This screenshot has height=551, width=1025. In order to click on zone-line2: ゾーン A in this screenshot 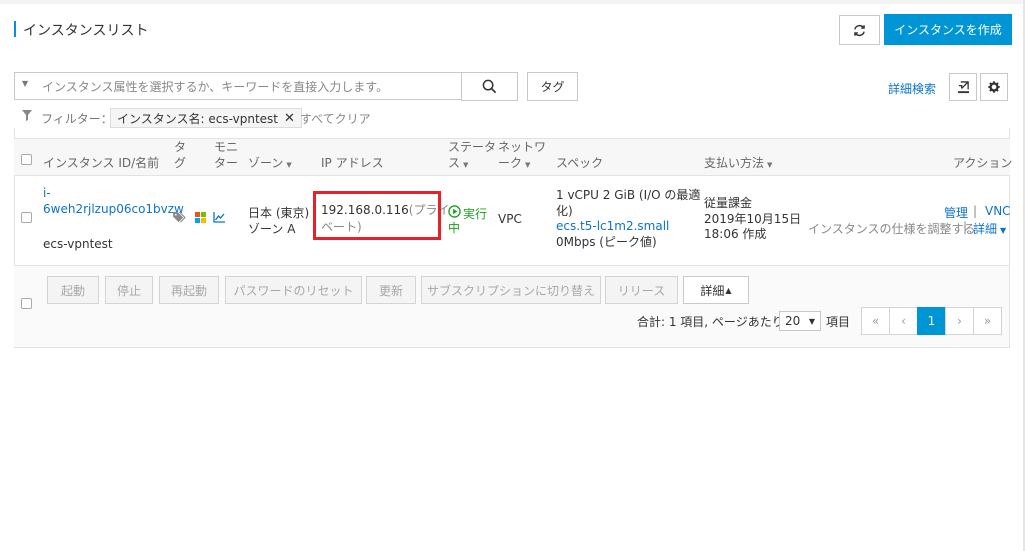, I will do `click(272, 229)`.